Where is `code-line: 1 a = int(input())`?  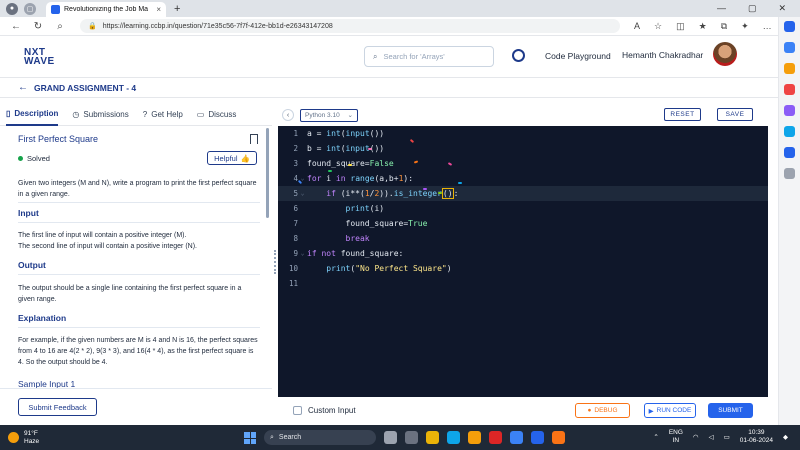
code-line: 1 a = int(input()) is located at coordinates (339, 133).